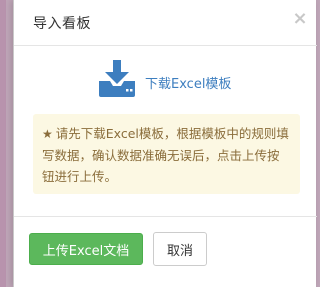 The image size is (320, 287). What do you see at coordinates (188, 84) in the screenshot?
I see `download-template-label: 下载Excel模板` at bounding box center [188, 84].